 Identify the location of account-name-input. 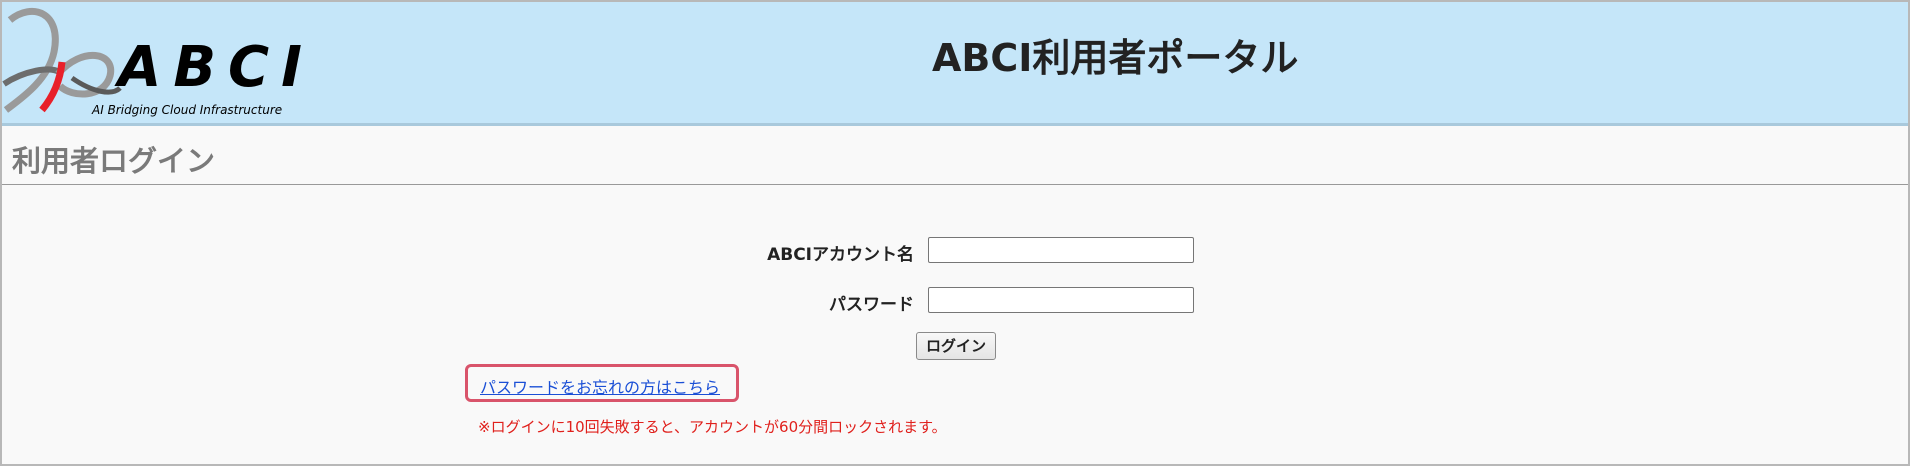
(1061, 250).